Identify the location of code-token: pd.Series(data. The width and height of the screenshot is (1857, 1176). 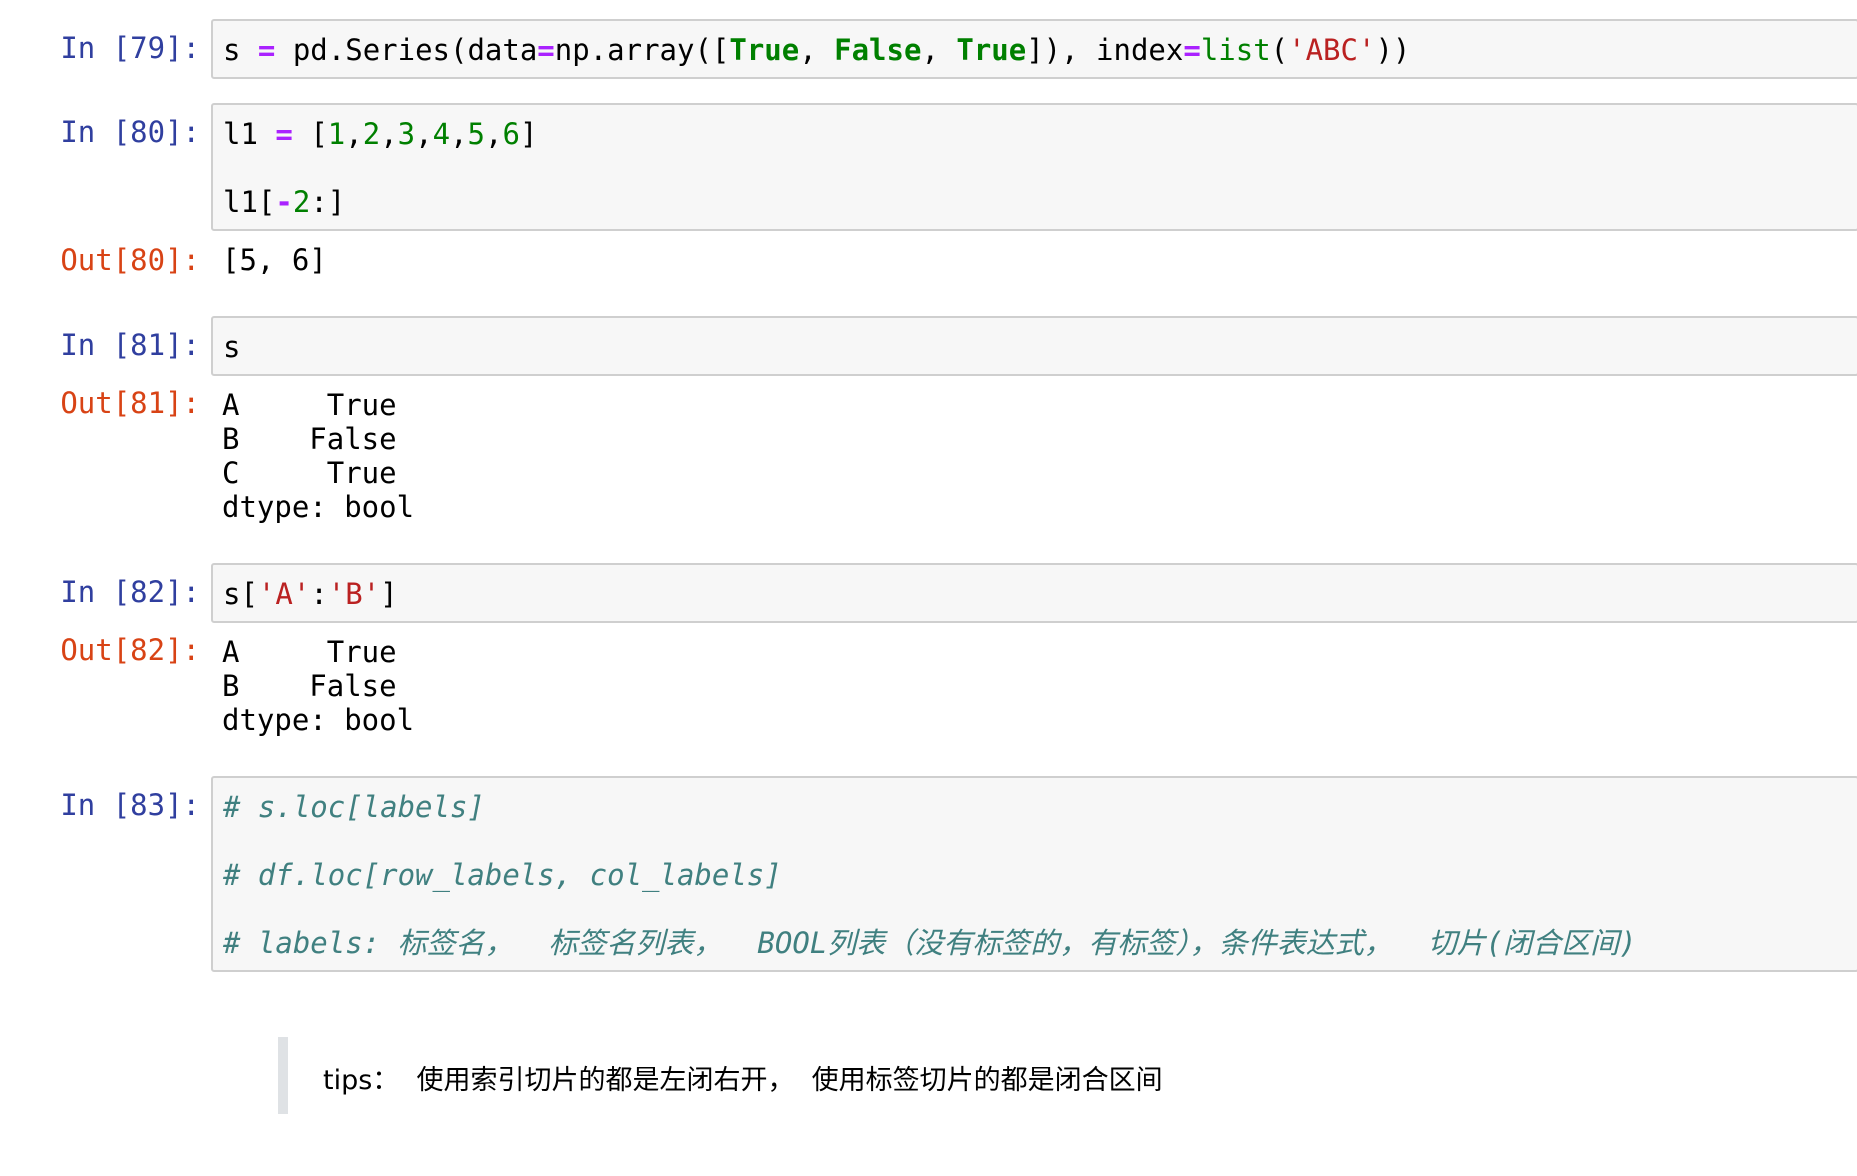
(406, 50).